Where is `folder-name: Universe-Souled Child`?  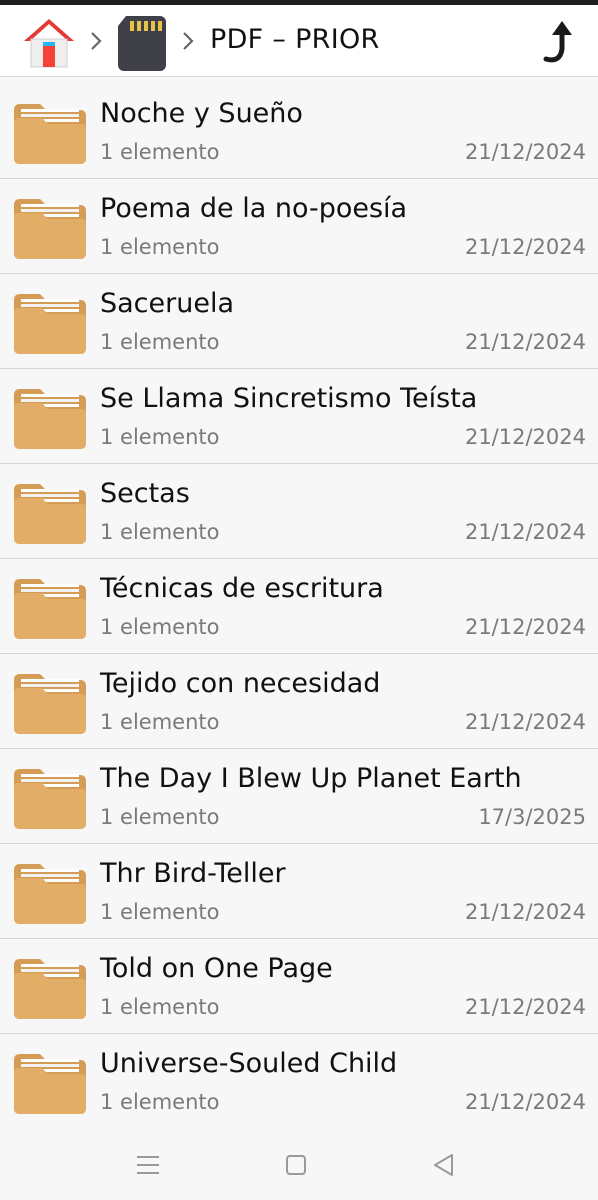
folder-name: Universe-Souled Child is located at coordinates (249, 1063).